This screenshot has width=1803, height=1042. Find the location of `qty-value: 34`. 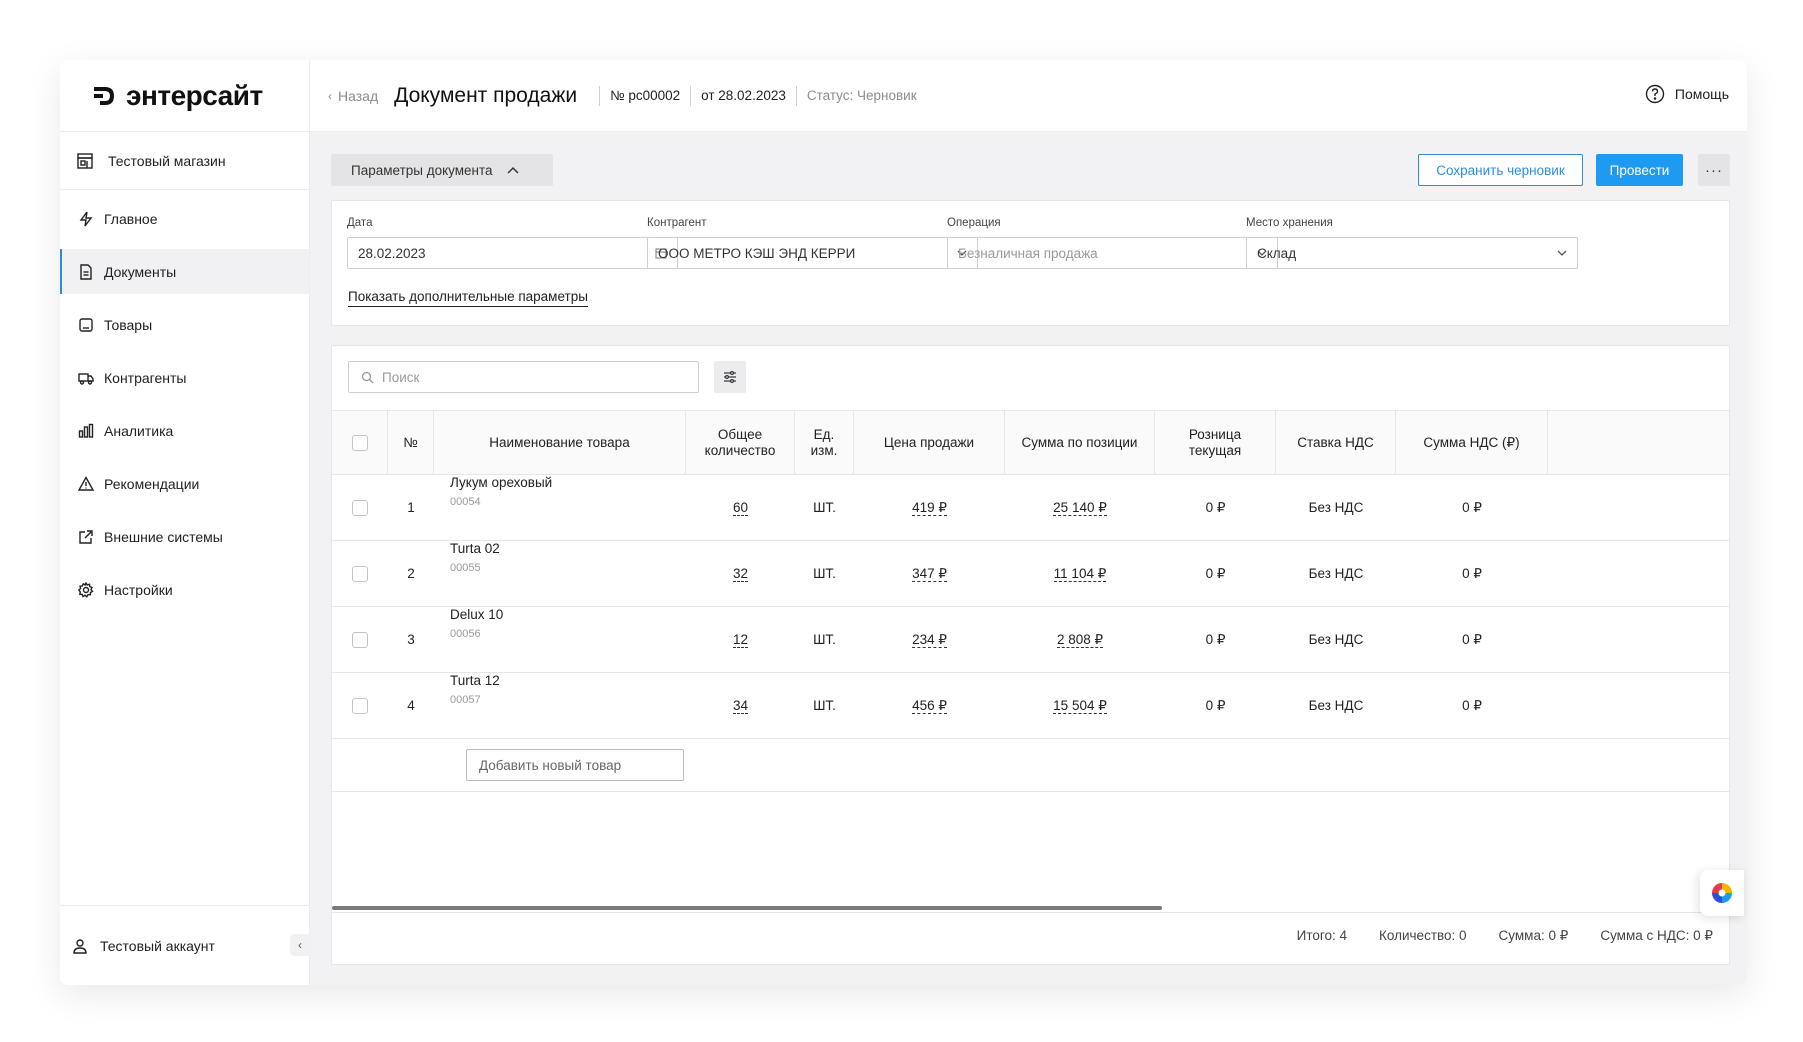

qty-value: 34 is located at coordinates (740, 706).